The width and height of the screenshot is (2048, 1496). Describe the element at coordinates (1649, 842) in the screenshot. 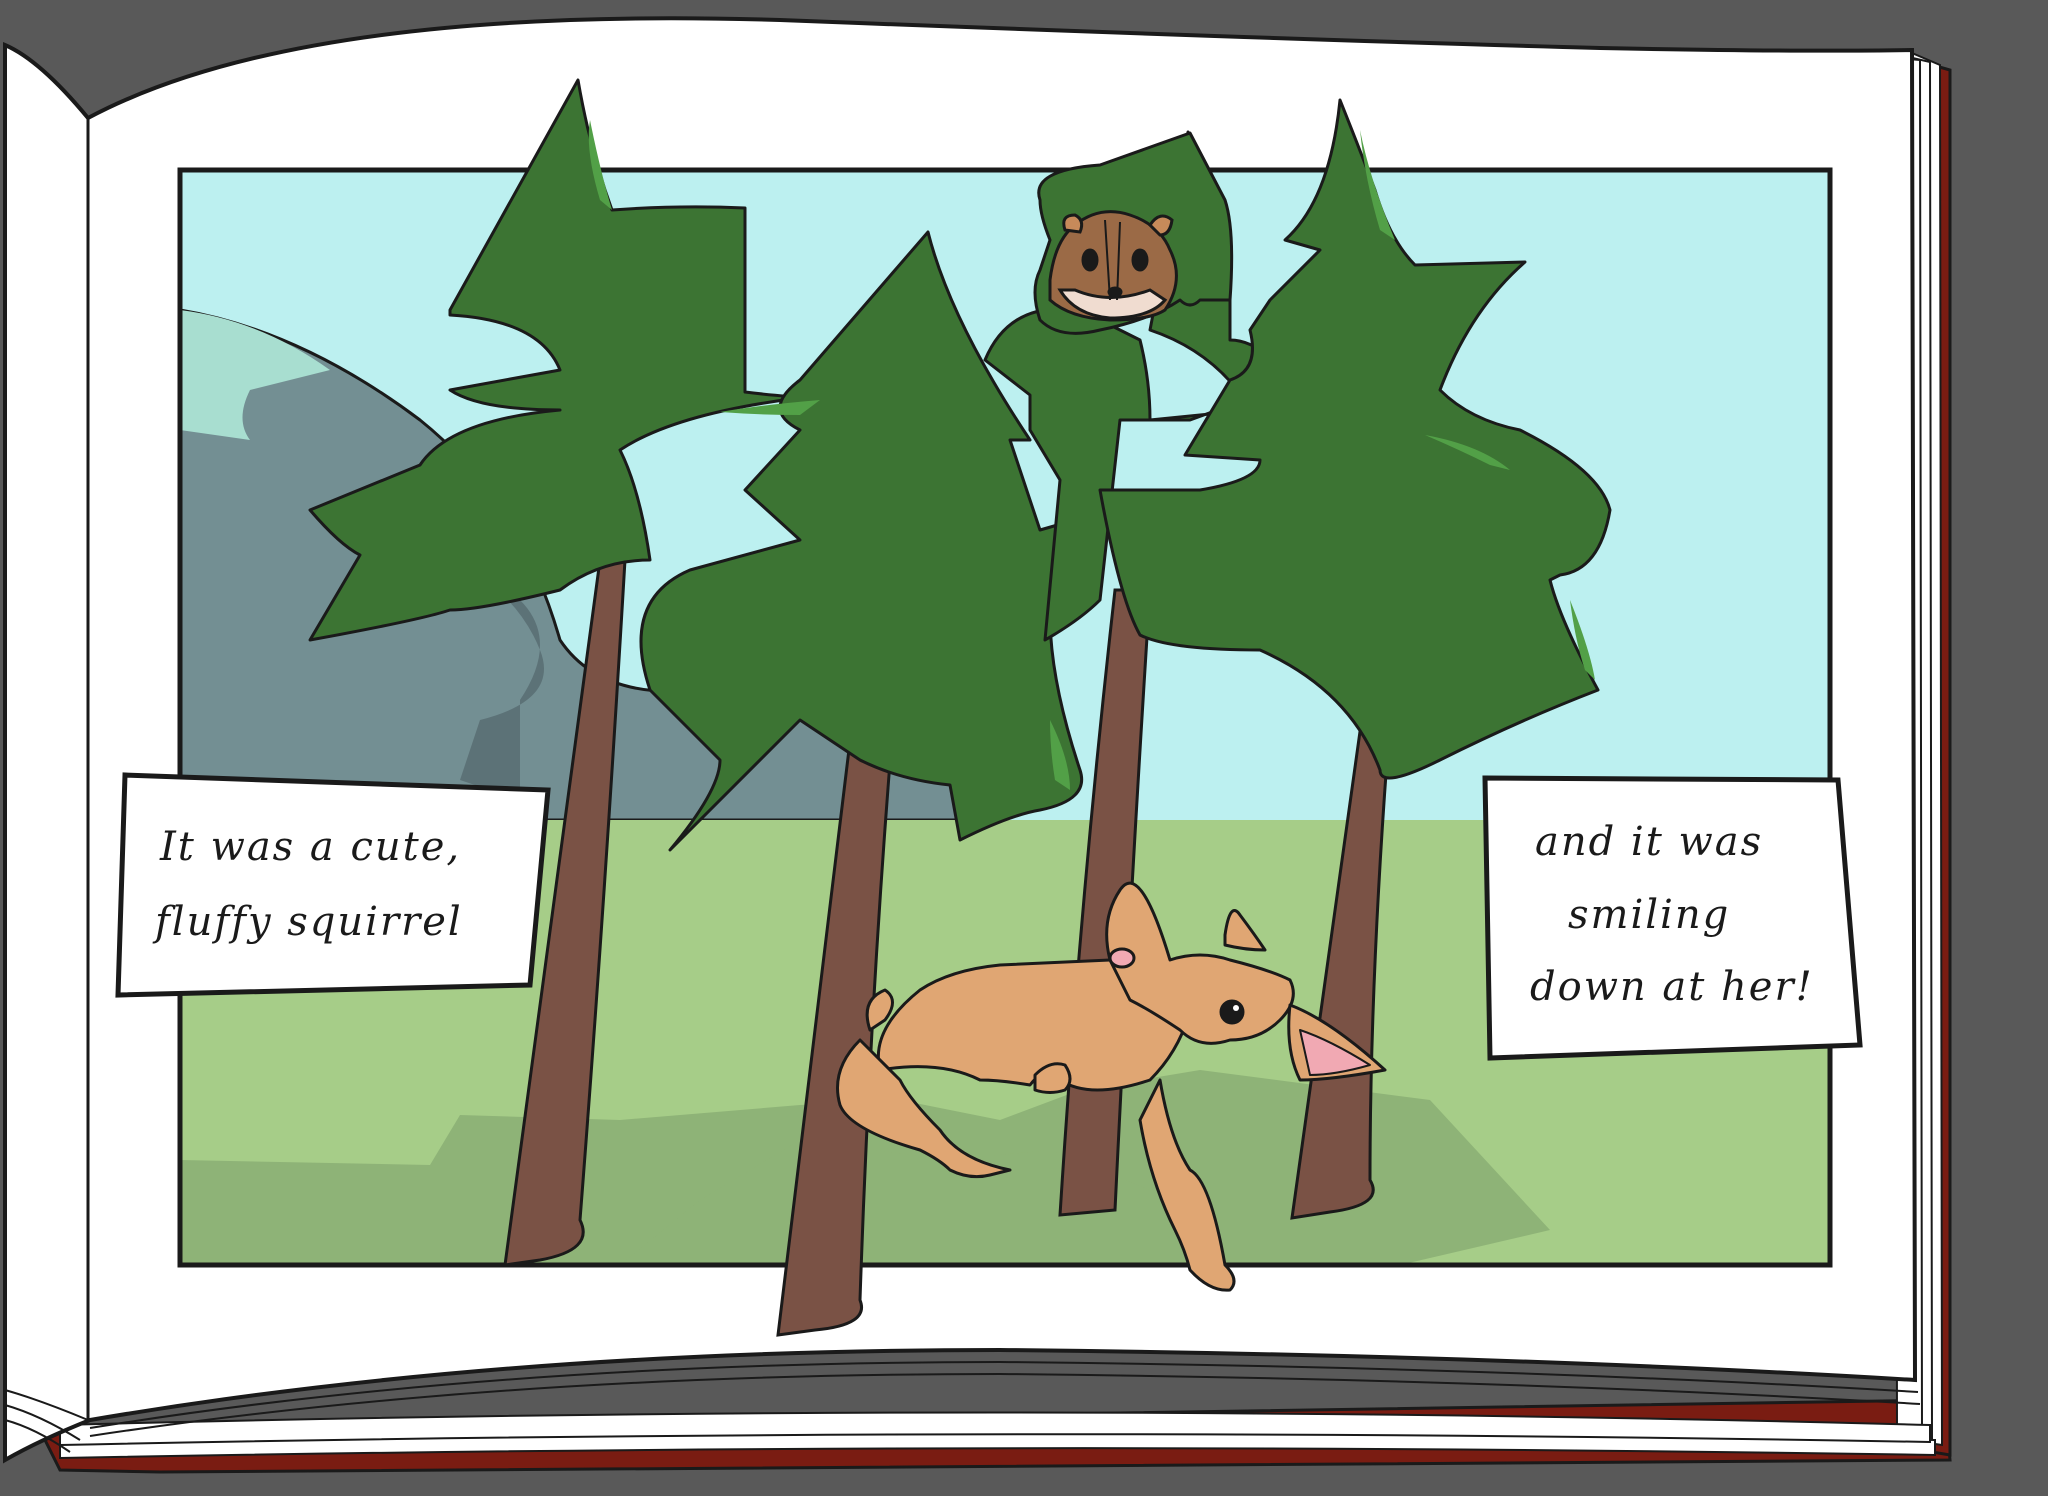

I see `caption-right-line-1: and it was` at that location.